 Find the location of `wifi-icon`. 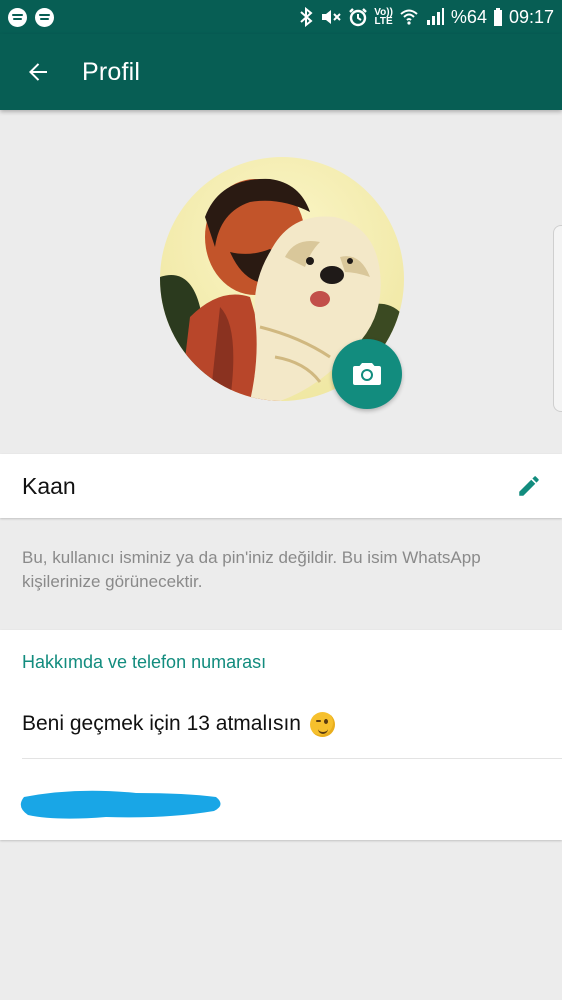

wifi-icon is located at coordinates (409, 17).